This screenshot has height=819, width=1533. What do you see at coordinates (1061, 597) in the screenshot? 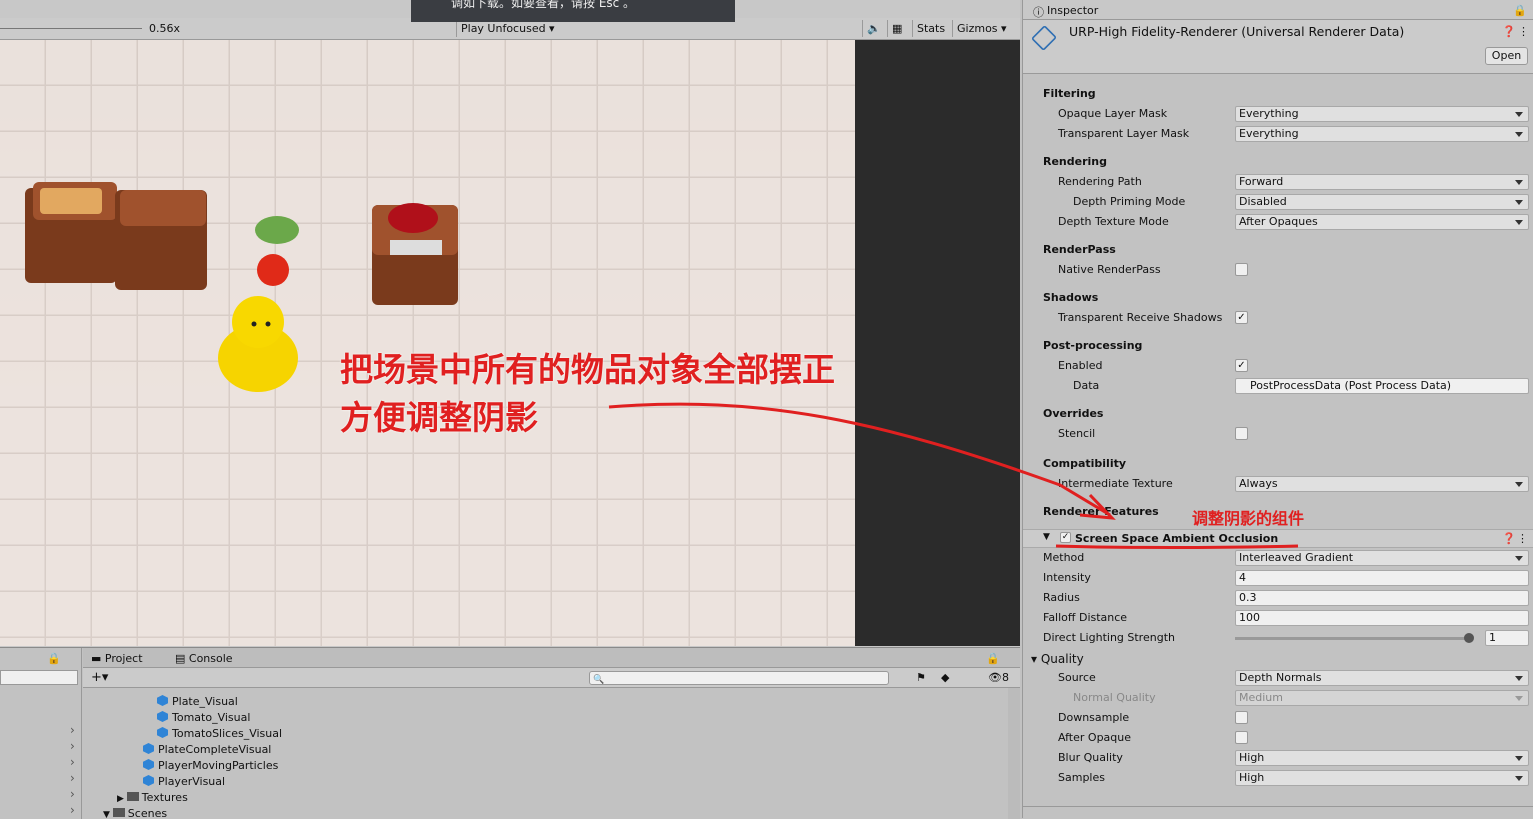
I see `radius-label: Radius` at bounding box center [1061, 597].